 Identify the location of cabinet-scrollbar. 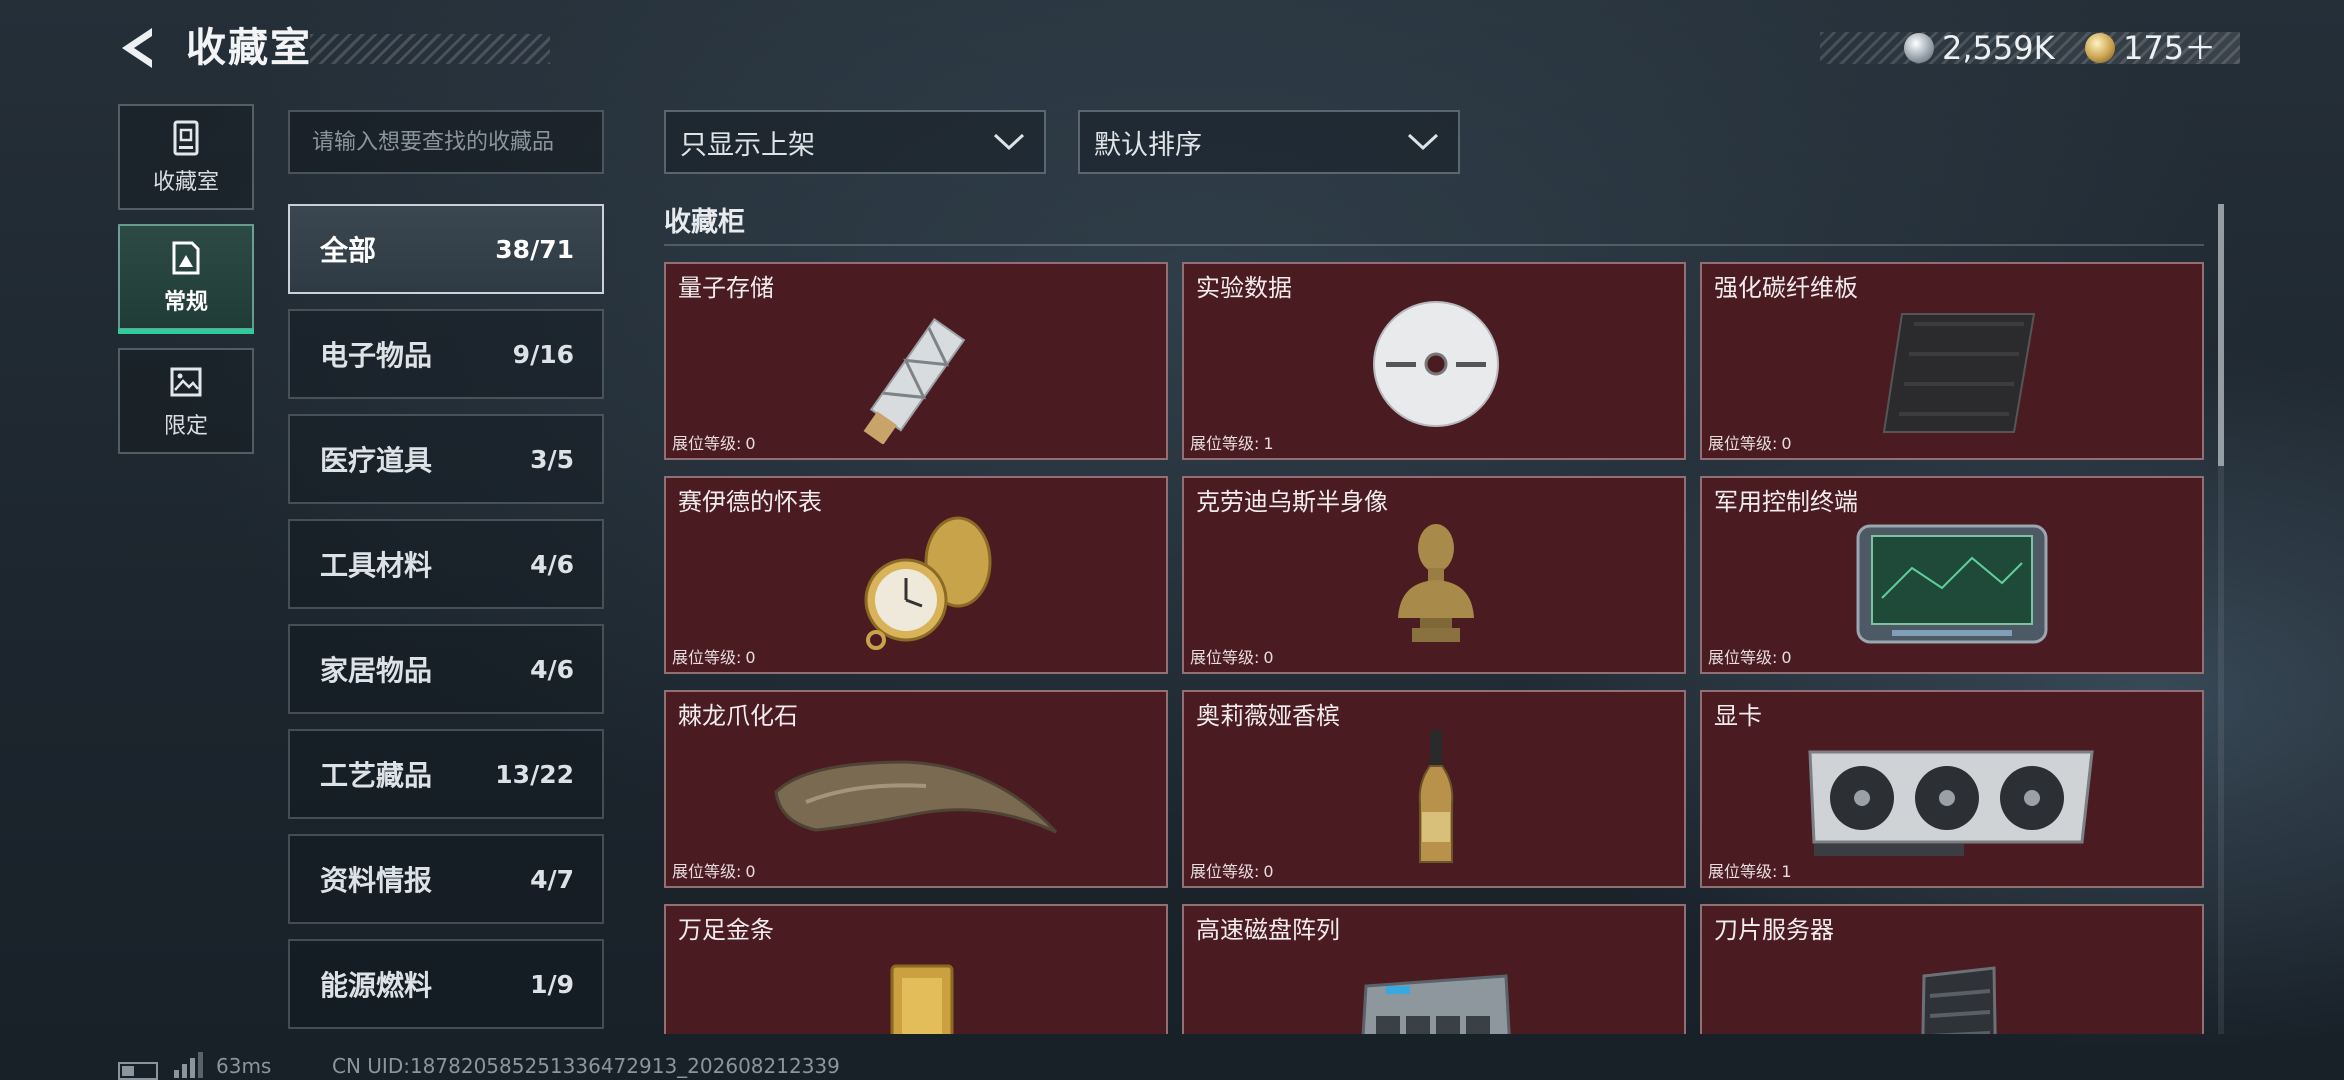
(2221, 619).